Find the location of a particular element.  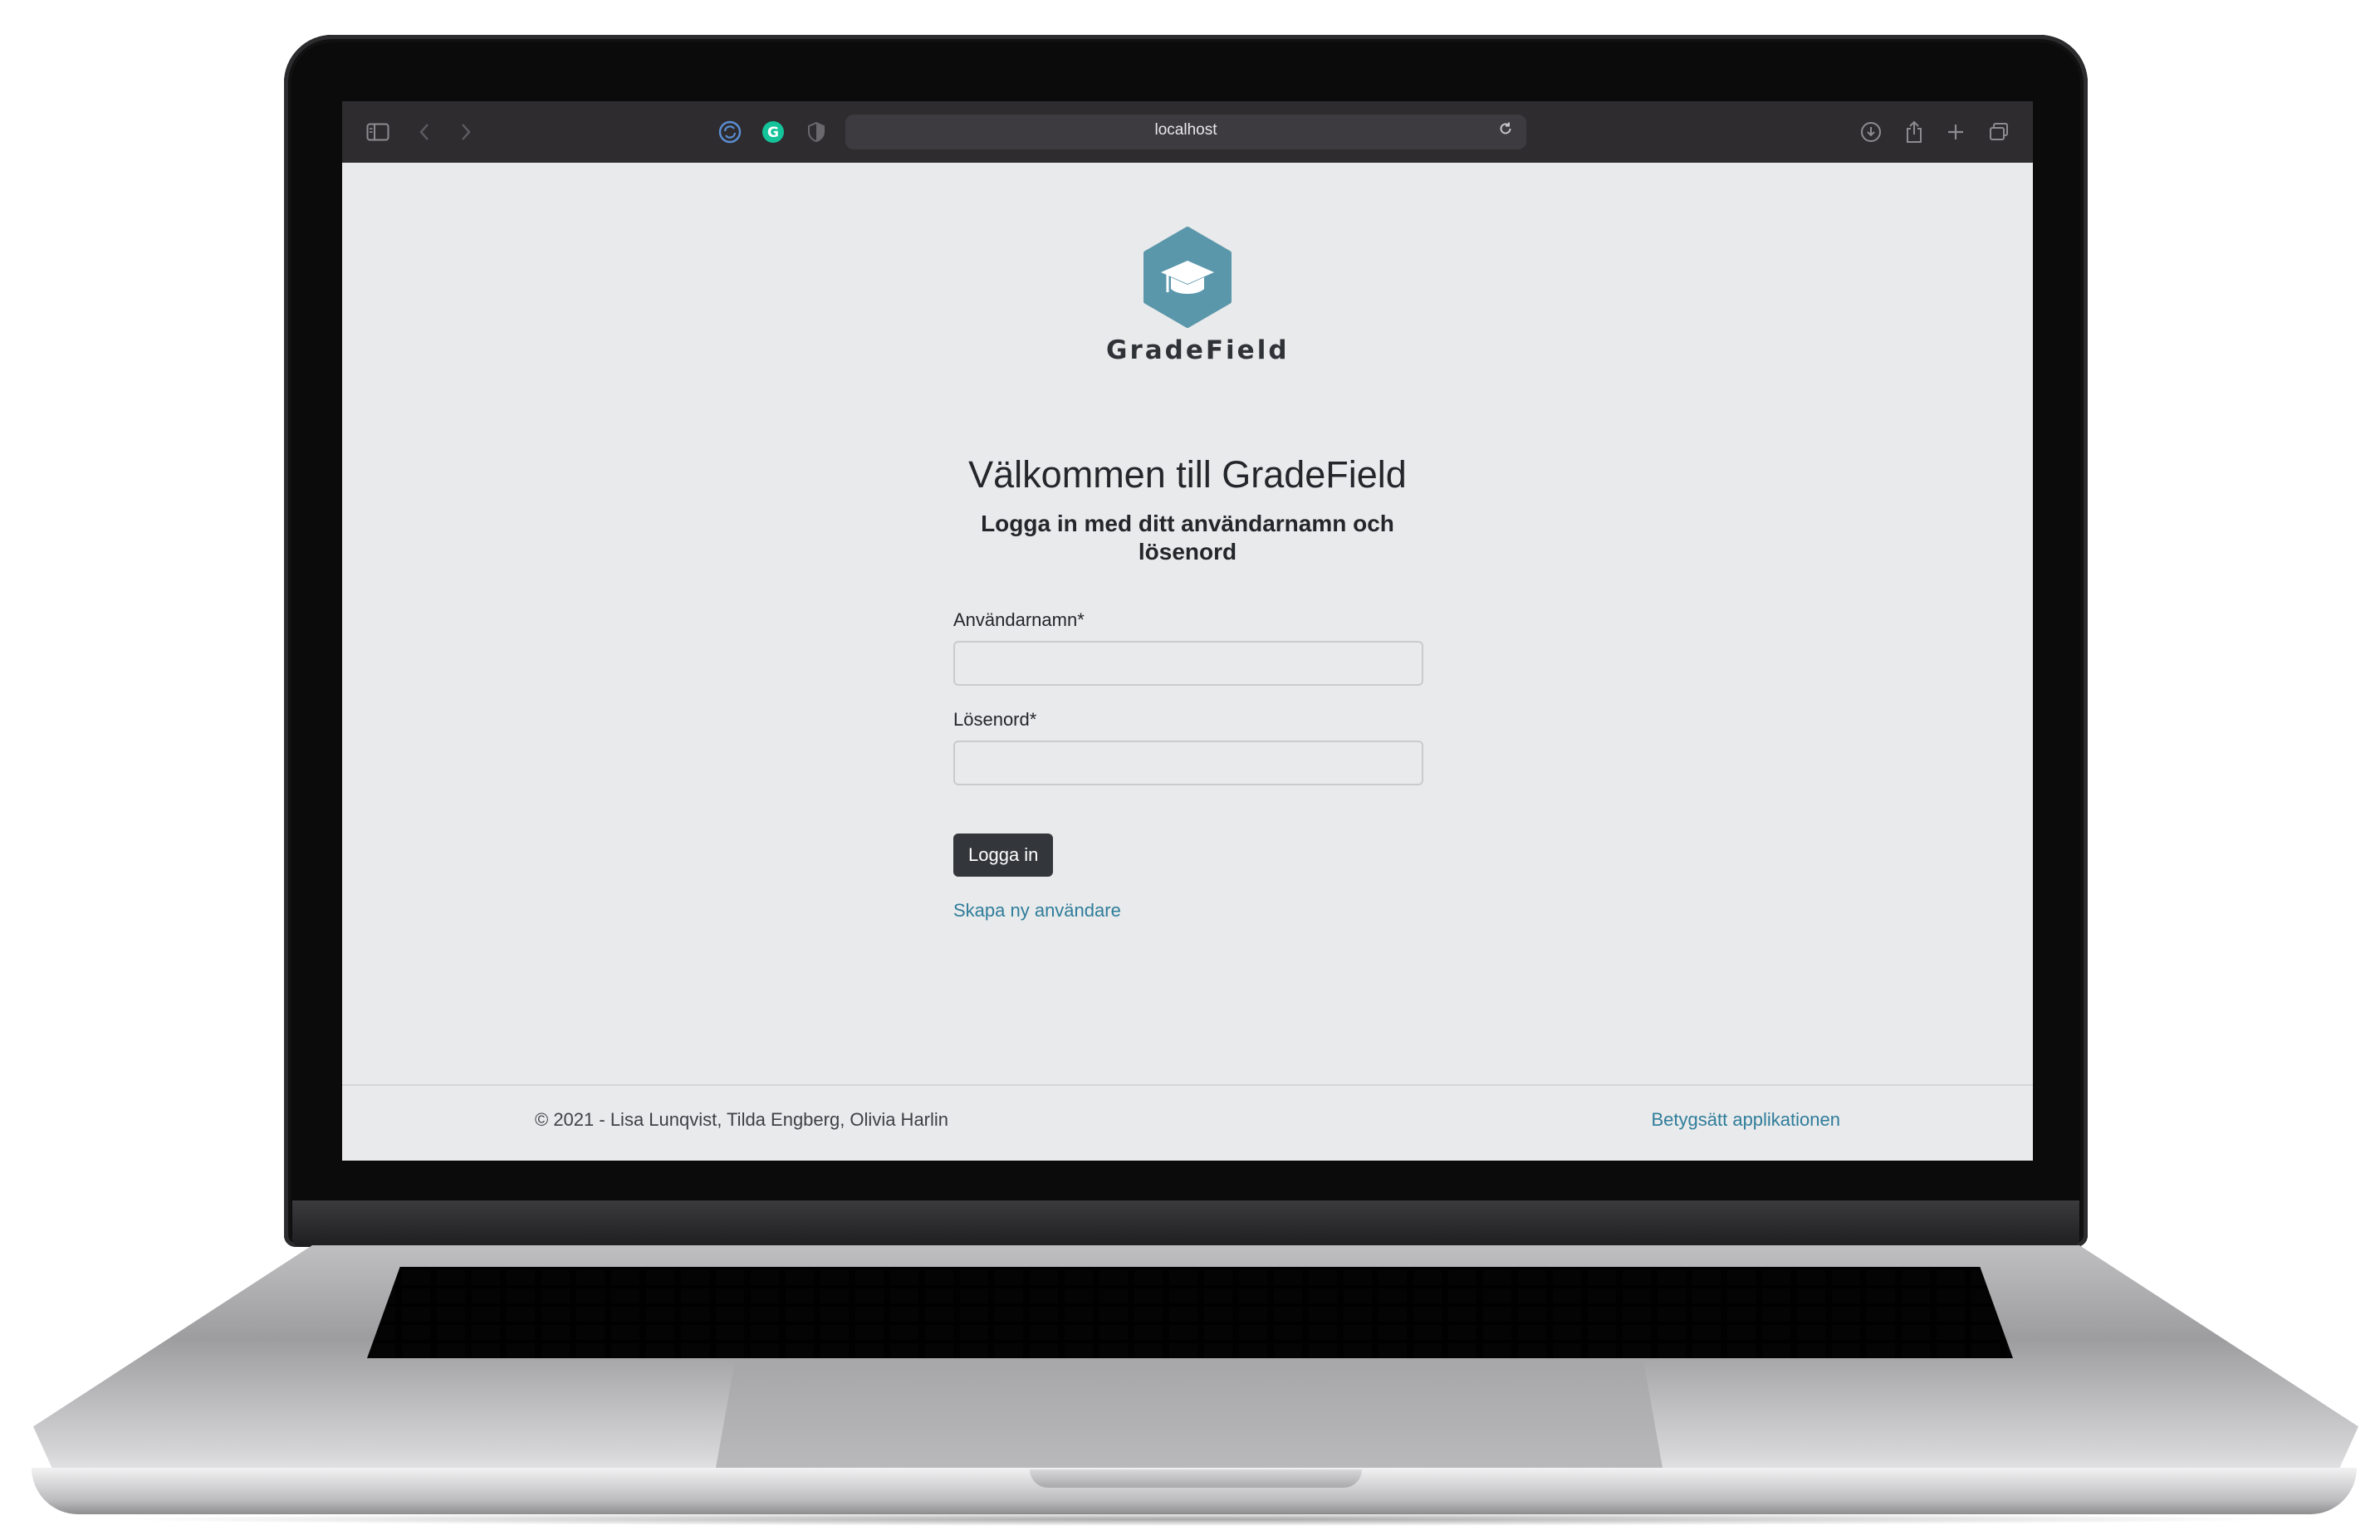

graduation-cap-icon is located at coordinates (1187, 277).